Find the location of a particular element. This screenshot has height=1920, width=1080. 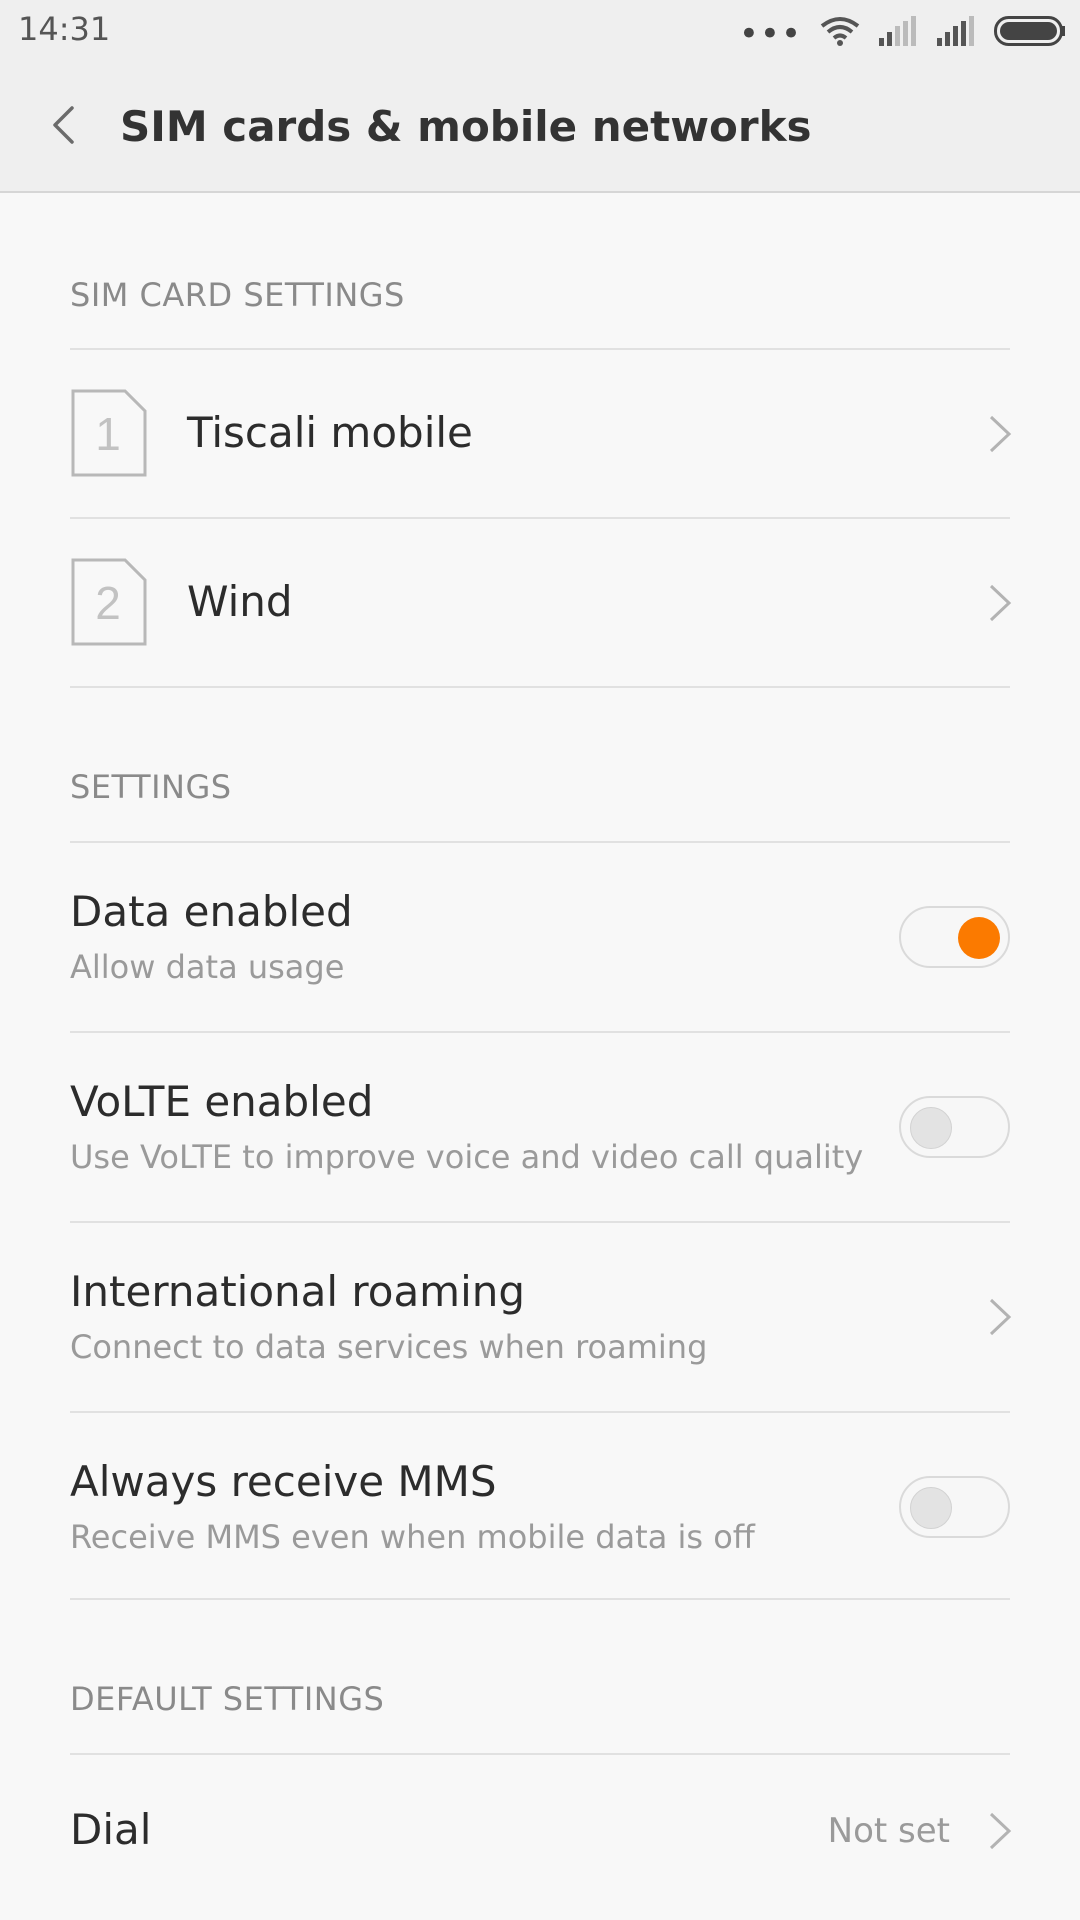

setting-subtitle: Connect to data services when roaming is located at coordinates (389, 1347).